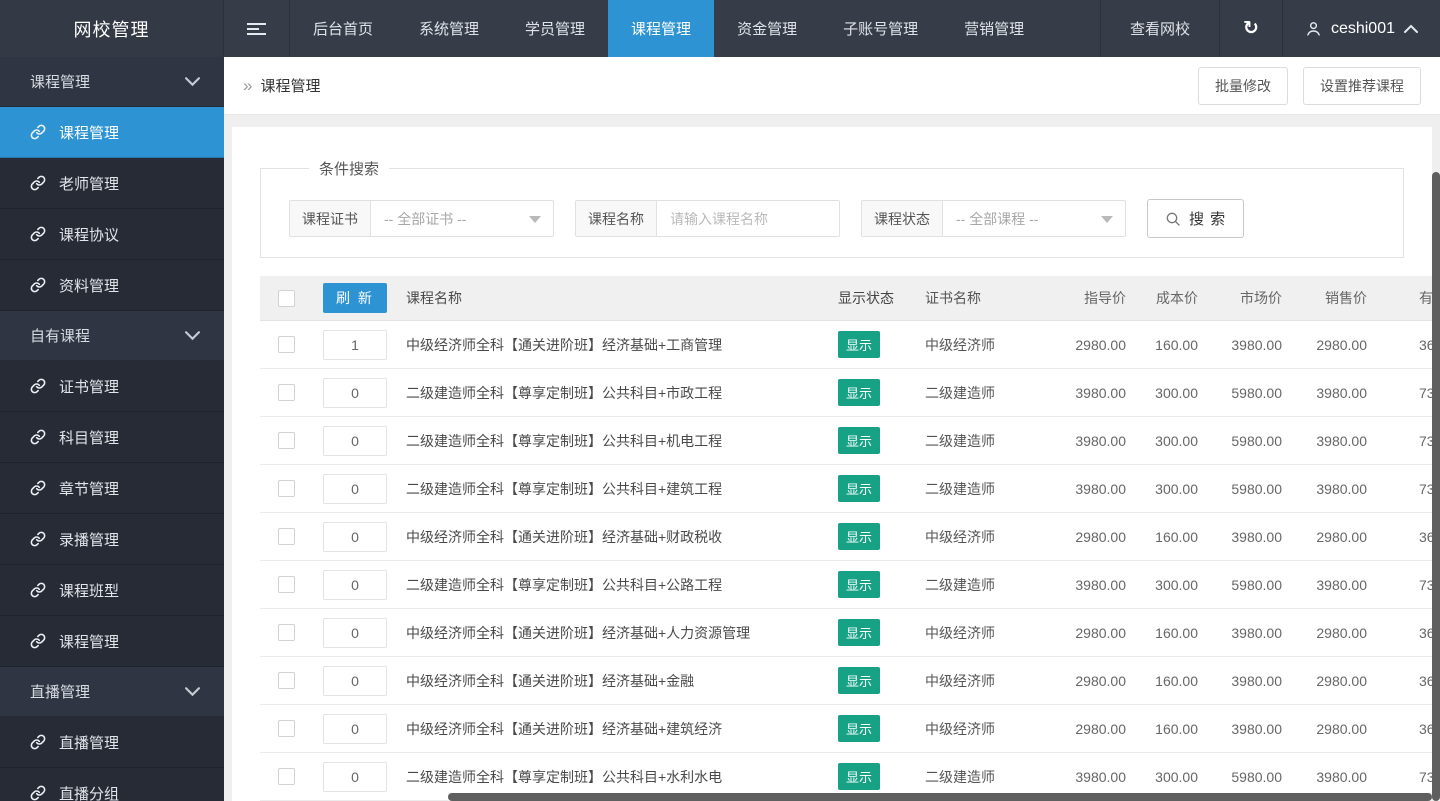 Image resolution: width=1440 pixels, height=801 pixels. Describe the element at coordinates (462, 218) in the screenshot. I see `course-cert-select: -- 全部证书 --` at that location.